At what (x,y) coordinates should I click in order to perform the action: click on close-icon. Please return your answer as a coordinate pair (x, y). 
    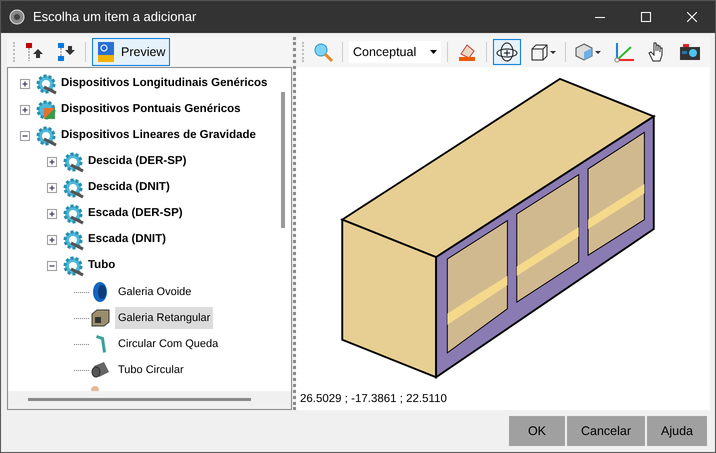
    Looking at the image, I should click on (692, 17).